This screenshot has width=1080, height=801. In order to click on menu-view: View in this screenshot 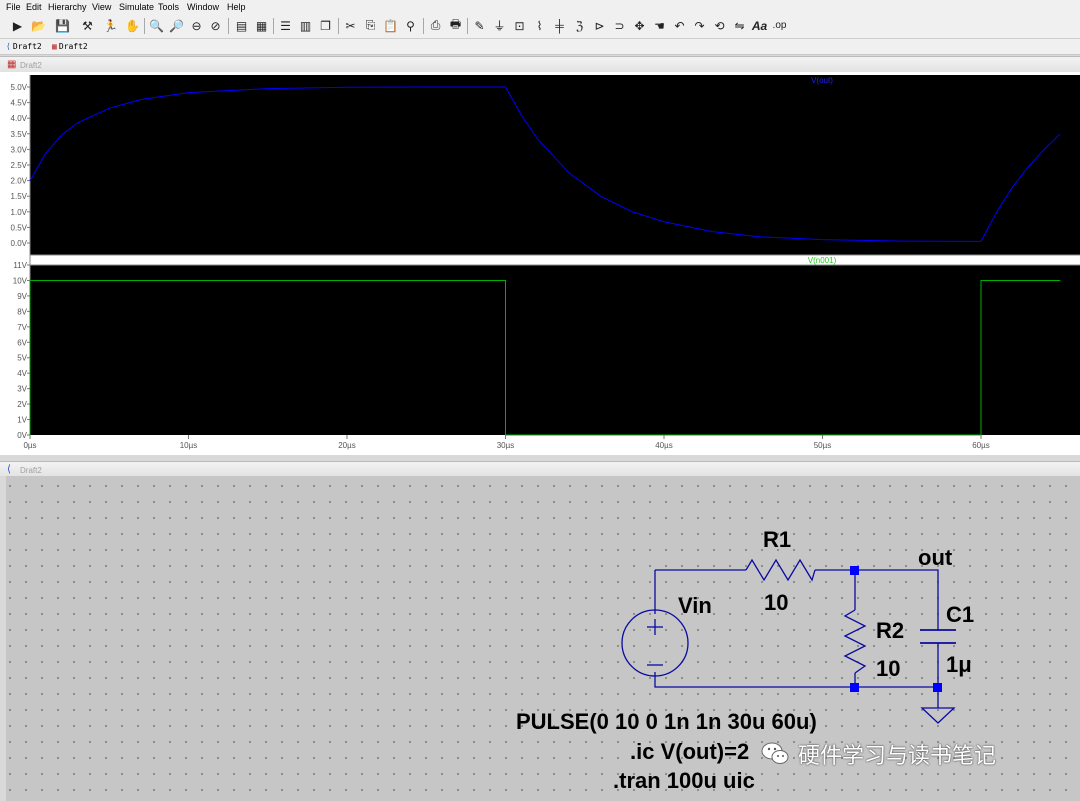, I will do `click(101, 7)`.